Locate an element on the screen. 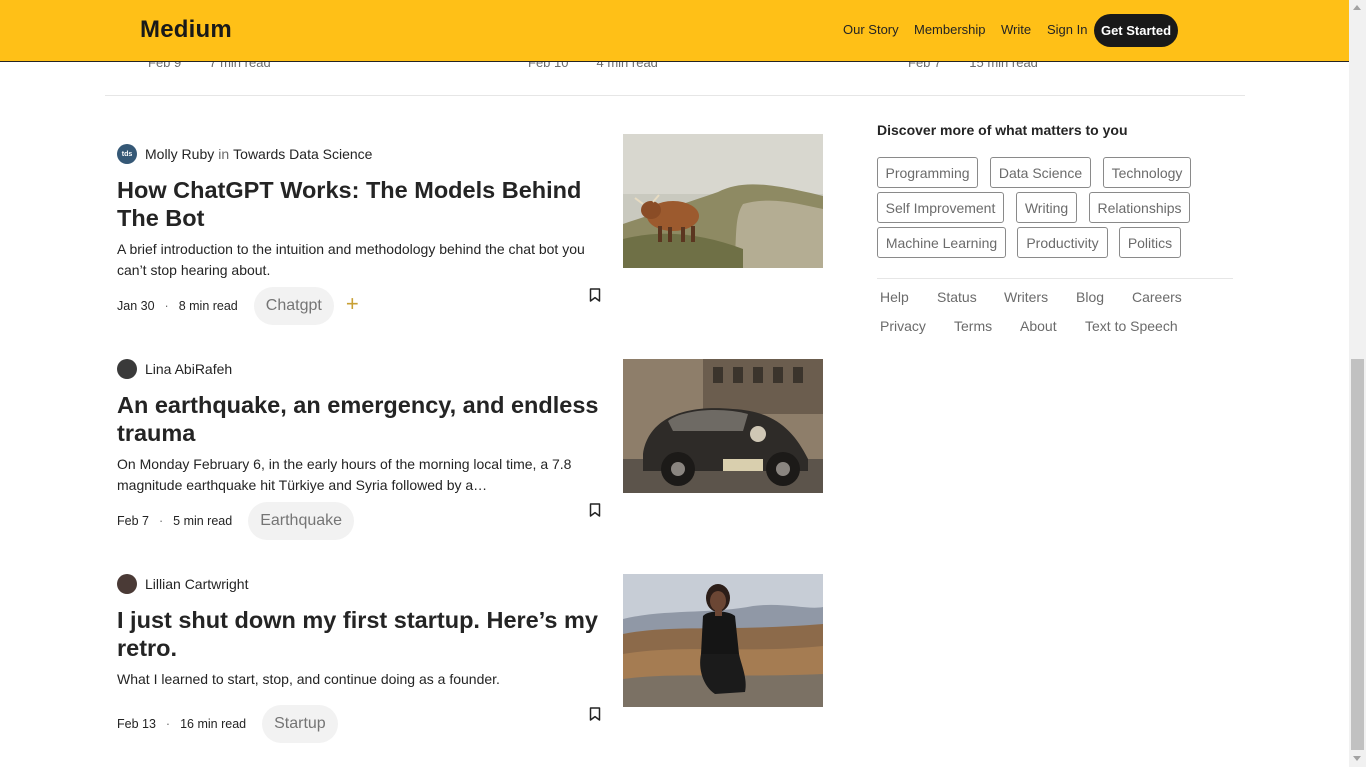 The height and width of the screenshot is (767, 1366). publication-avatar: tds is located at coordinates (127, 154).